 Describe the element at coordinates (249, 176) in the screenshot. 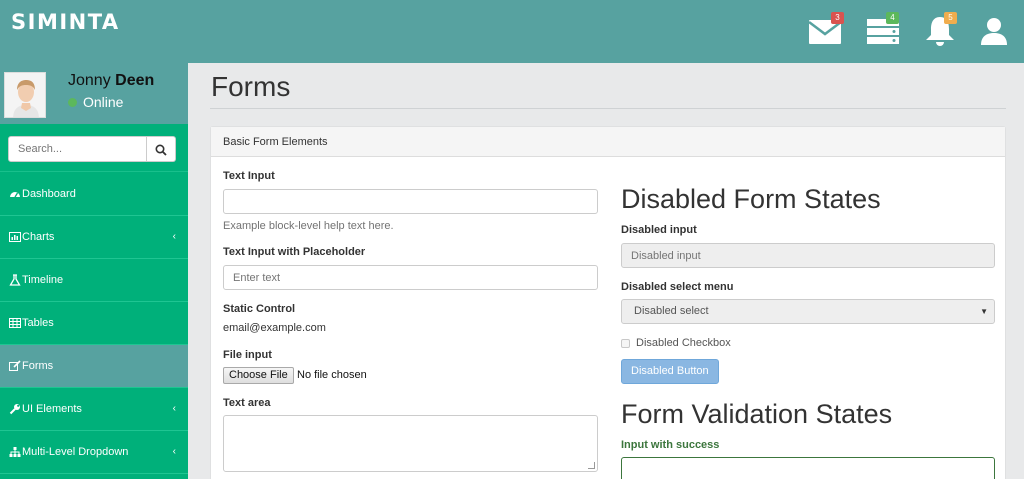

I see `text-input-label: Text Input` at that location.